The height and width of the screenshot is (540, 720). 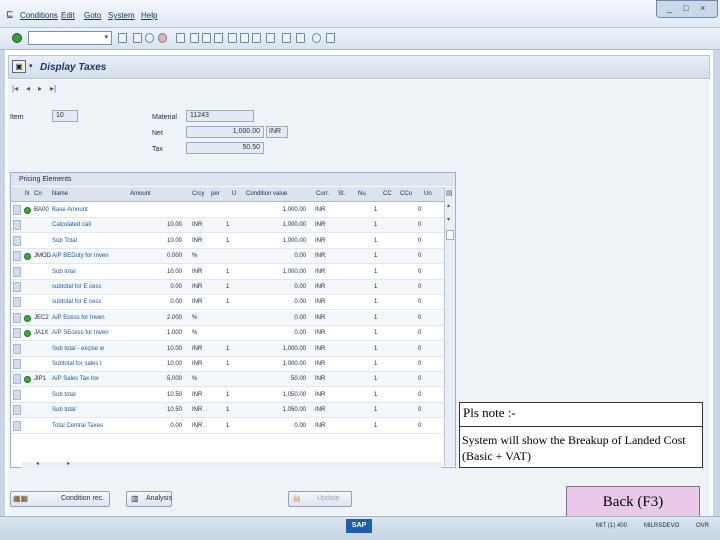 I want to click on close-icon: ×, so click(x=702, y=8).